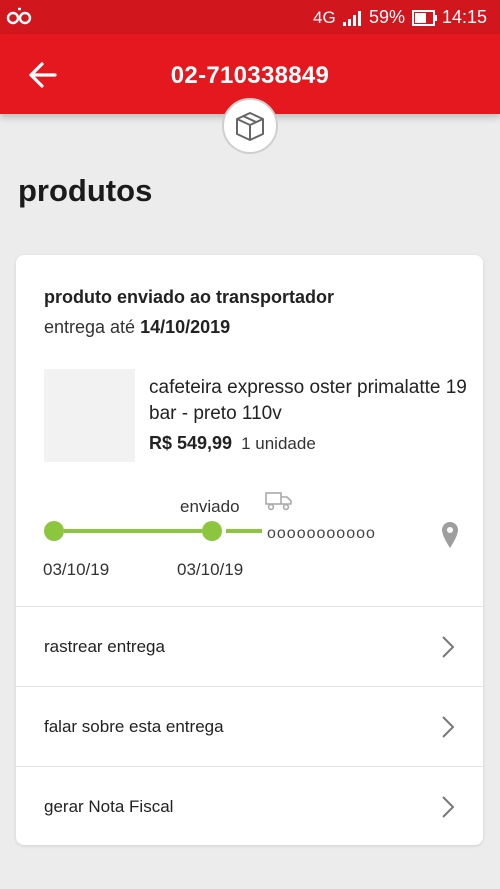 Image resolution: width=500 pixels, height=889 pixels. What do you see at coordinates (249, 806) in the screenshot?
I see `generate-invoice-row: gerar Nota Fiscal` at bounding box center [249, 806].